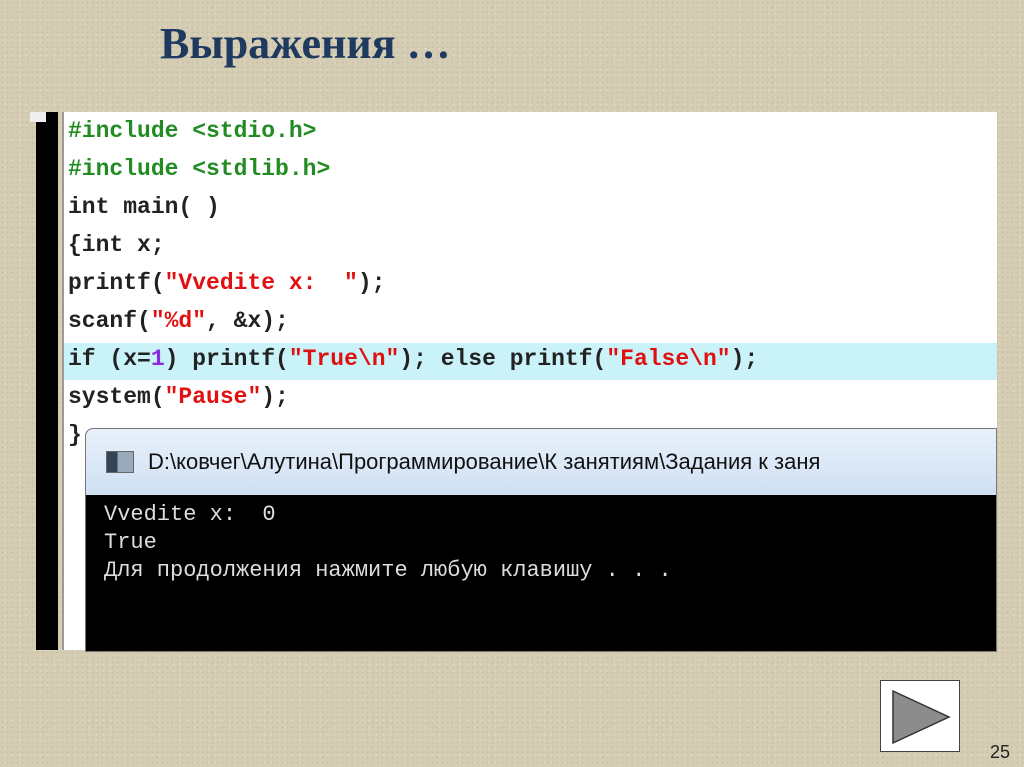 The height and width of the screenshot is (767, 1024). I want to click on code-line: {int x;, so click(116, 245).